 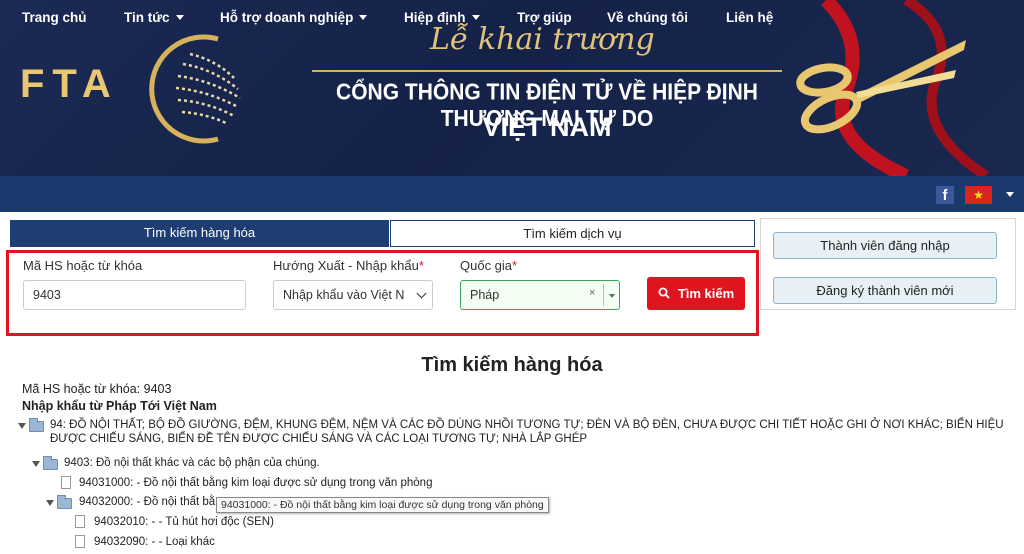 I want to click on tab-goods-search: Tìm kiếm hàng hóa, so click(x=199, y=233).